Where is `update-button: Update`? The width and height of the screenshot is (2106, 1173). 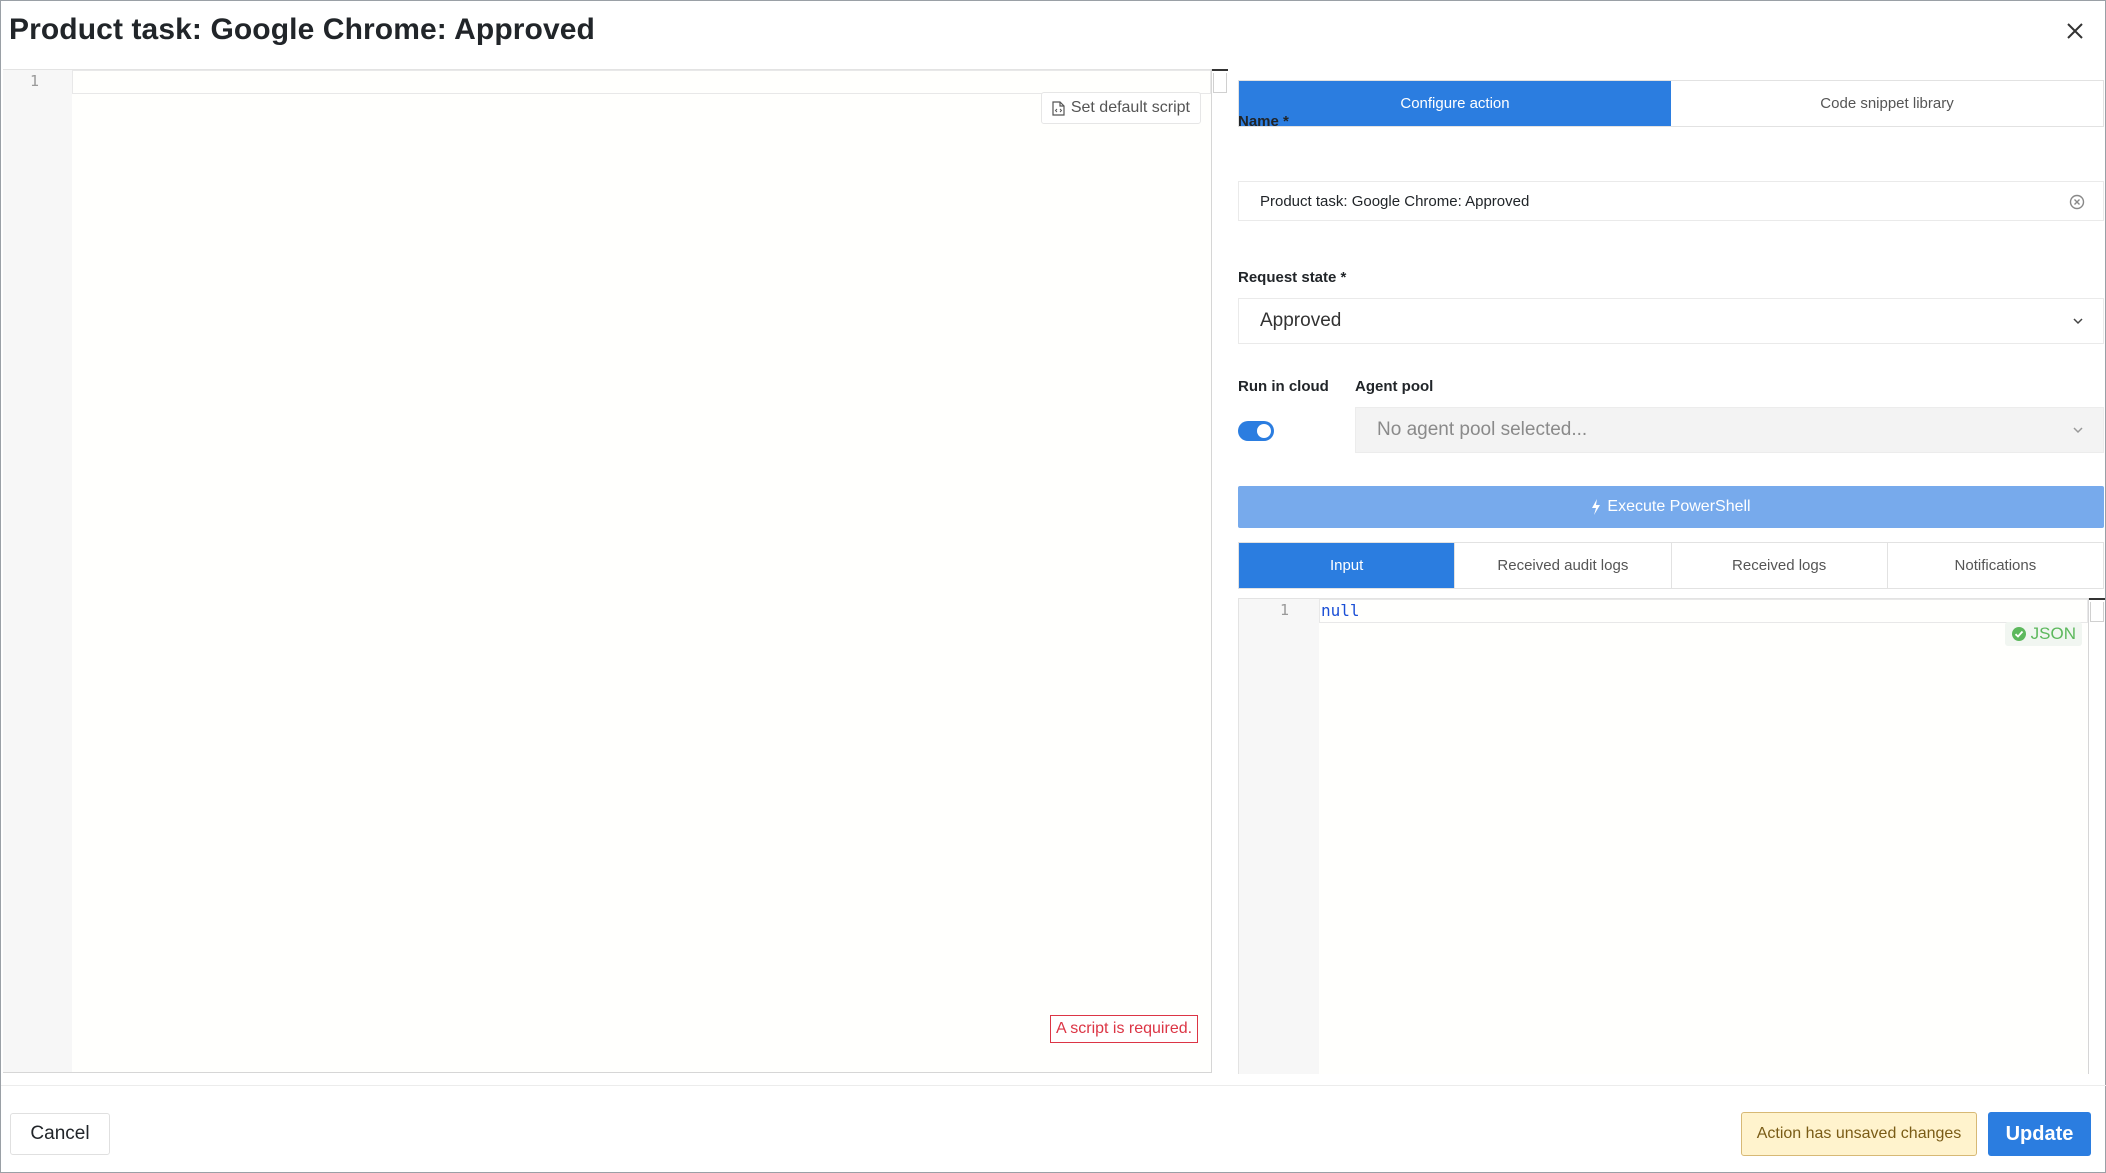
update-button: Update is located at coordinates (2039, 1134).